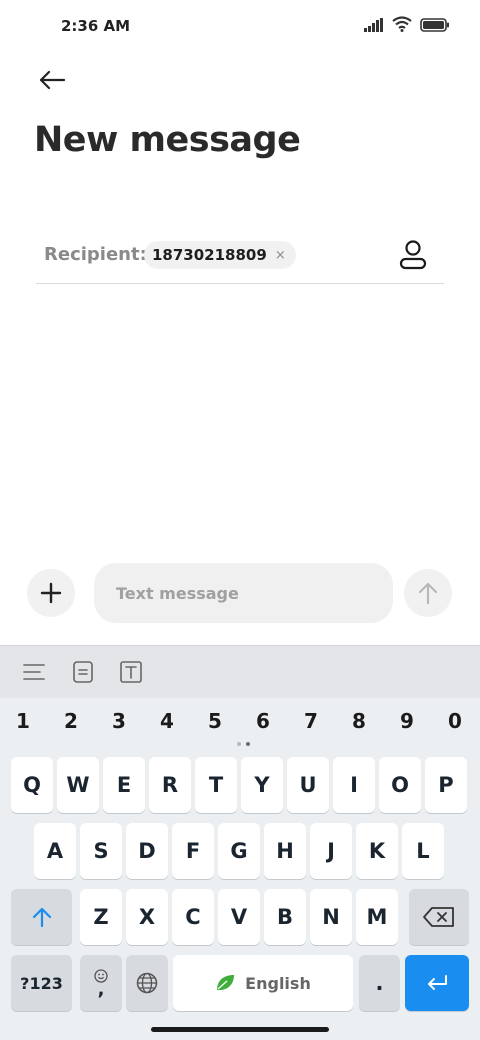 The width and height of the screenshot is (480, 1040). I want to click on key-4: 4, so click(167, 721).